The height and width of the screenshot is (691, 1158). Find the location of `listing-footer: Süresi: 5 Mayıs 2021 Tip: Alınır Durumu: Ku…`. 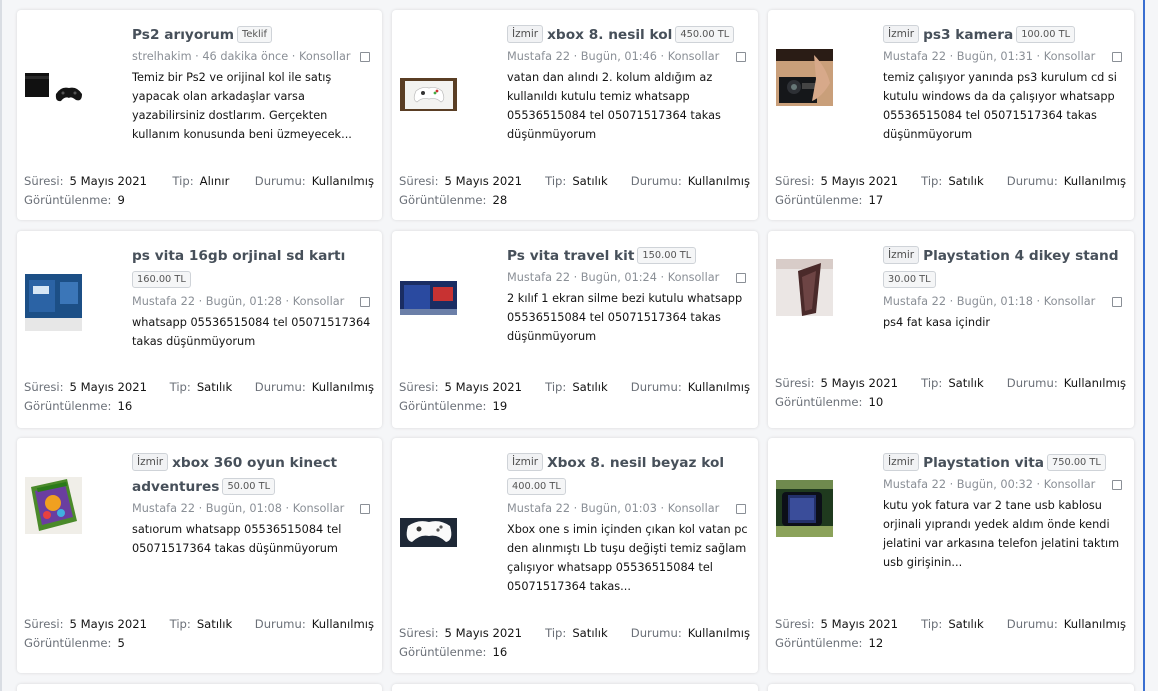

listing-footer: Süresi: 5 Mayıs 2021 Tip: Alınır Durumu: Ku… is located at coordinates (199, 191).